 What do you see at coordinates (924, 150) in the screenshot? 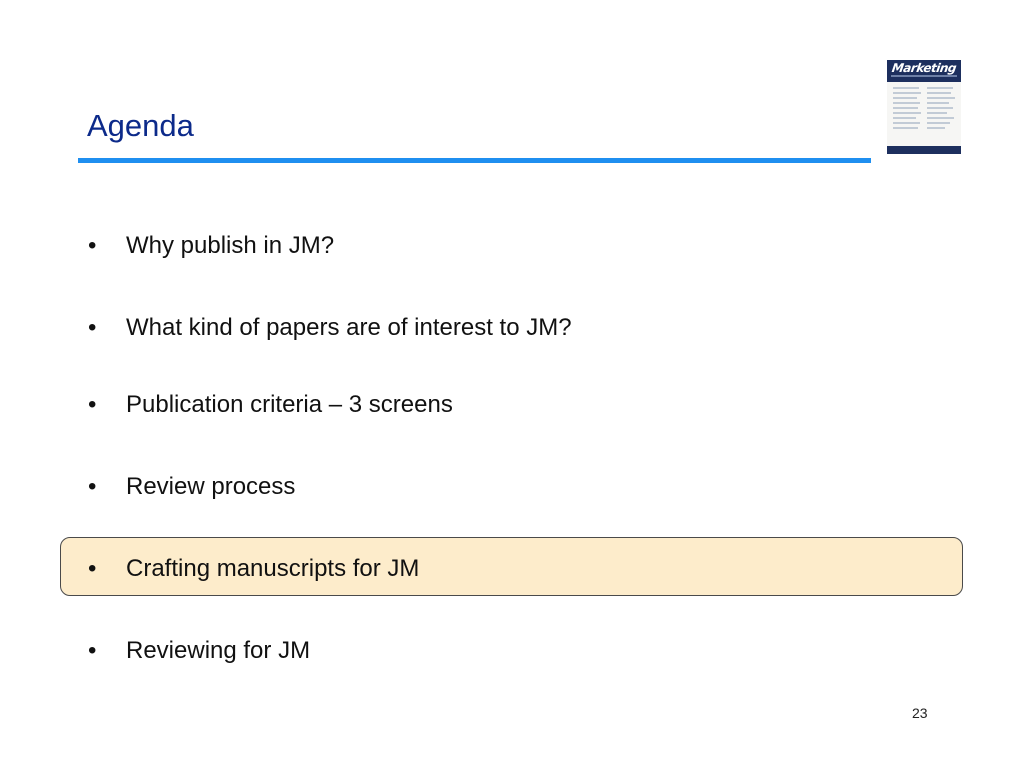
I see `cover-footer-band` at bounding box center [924, 150].